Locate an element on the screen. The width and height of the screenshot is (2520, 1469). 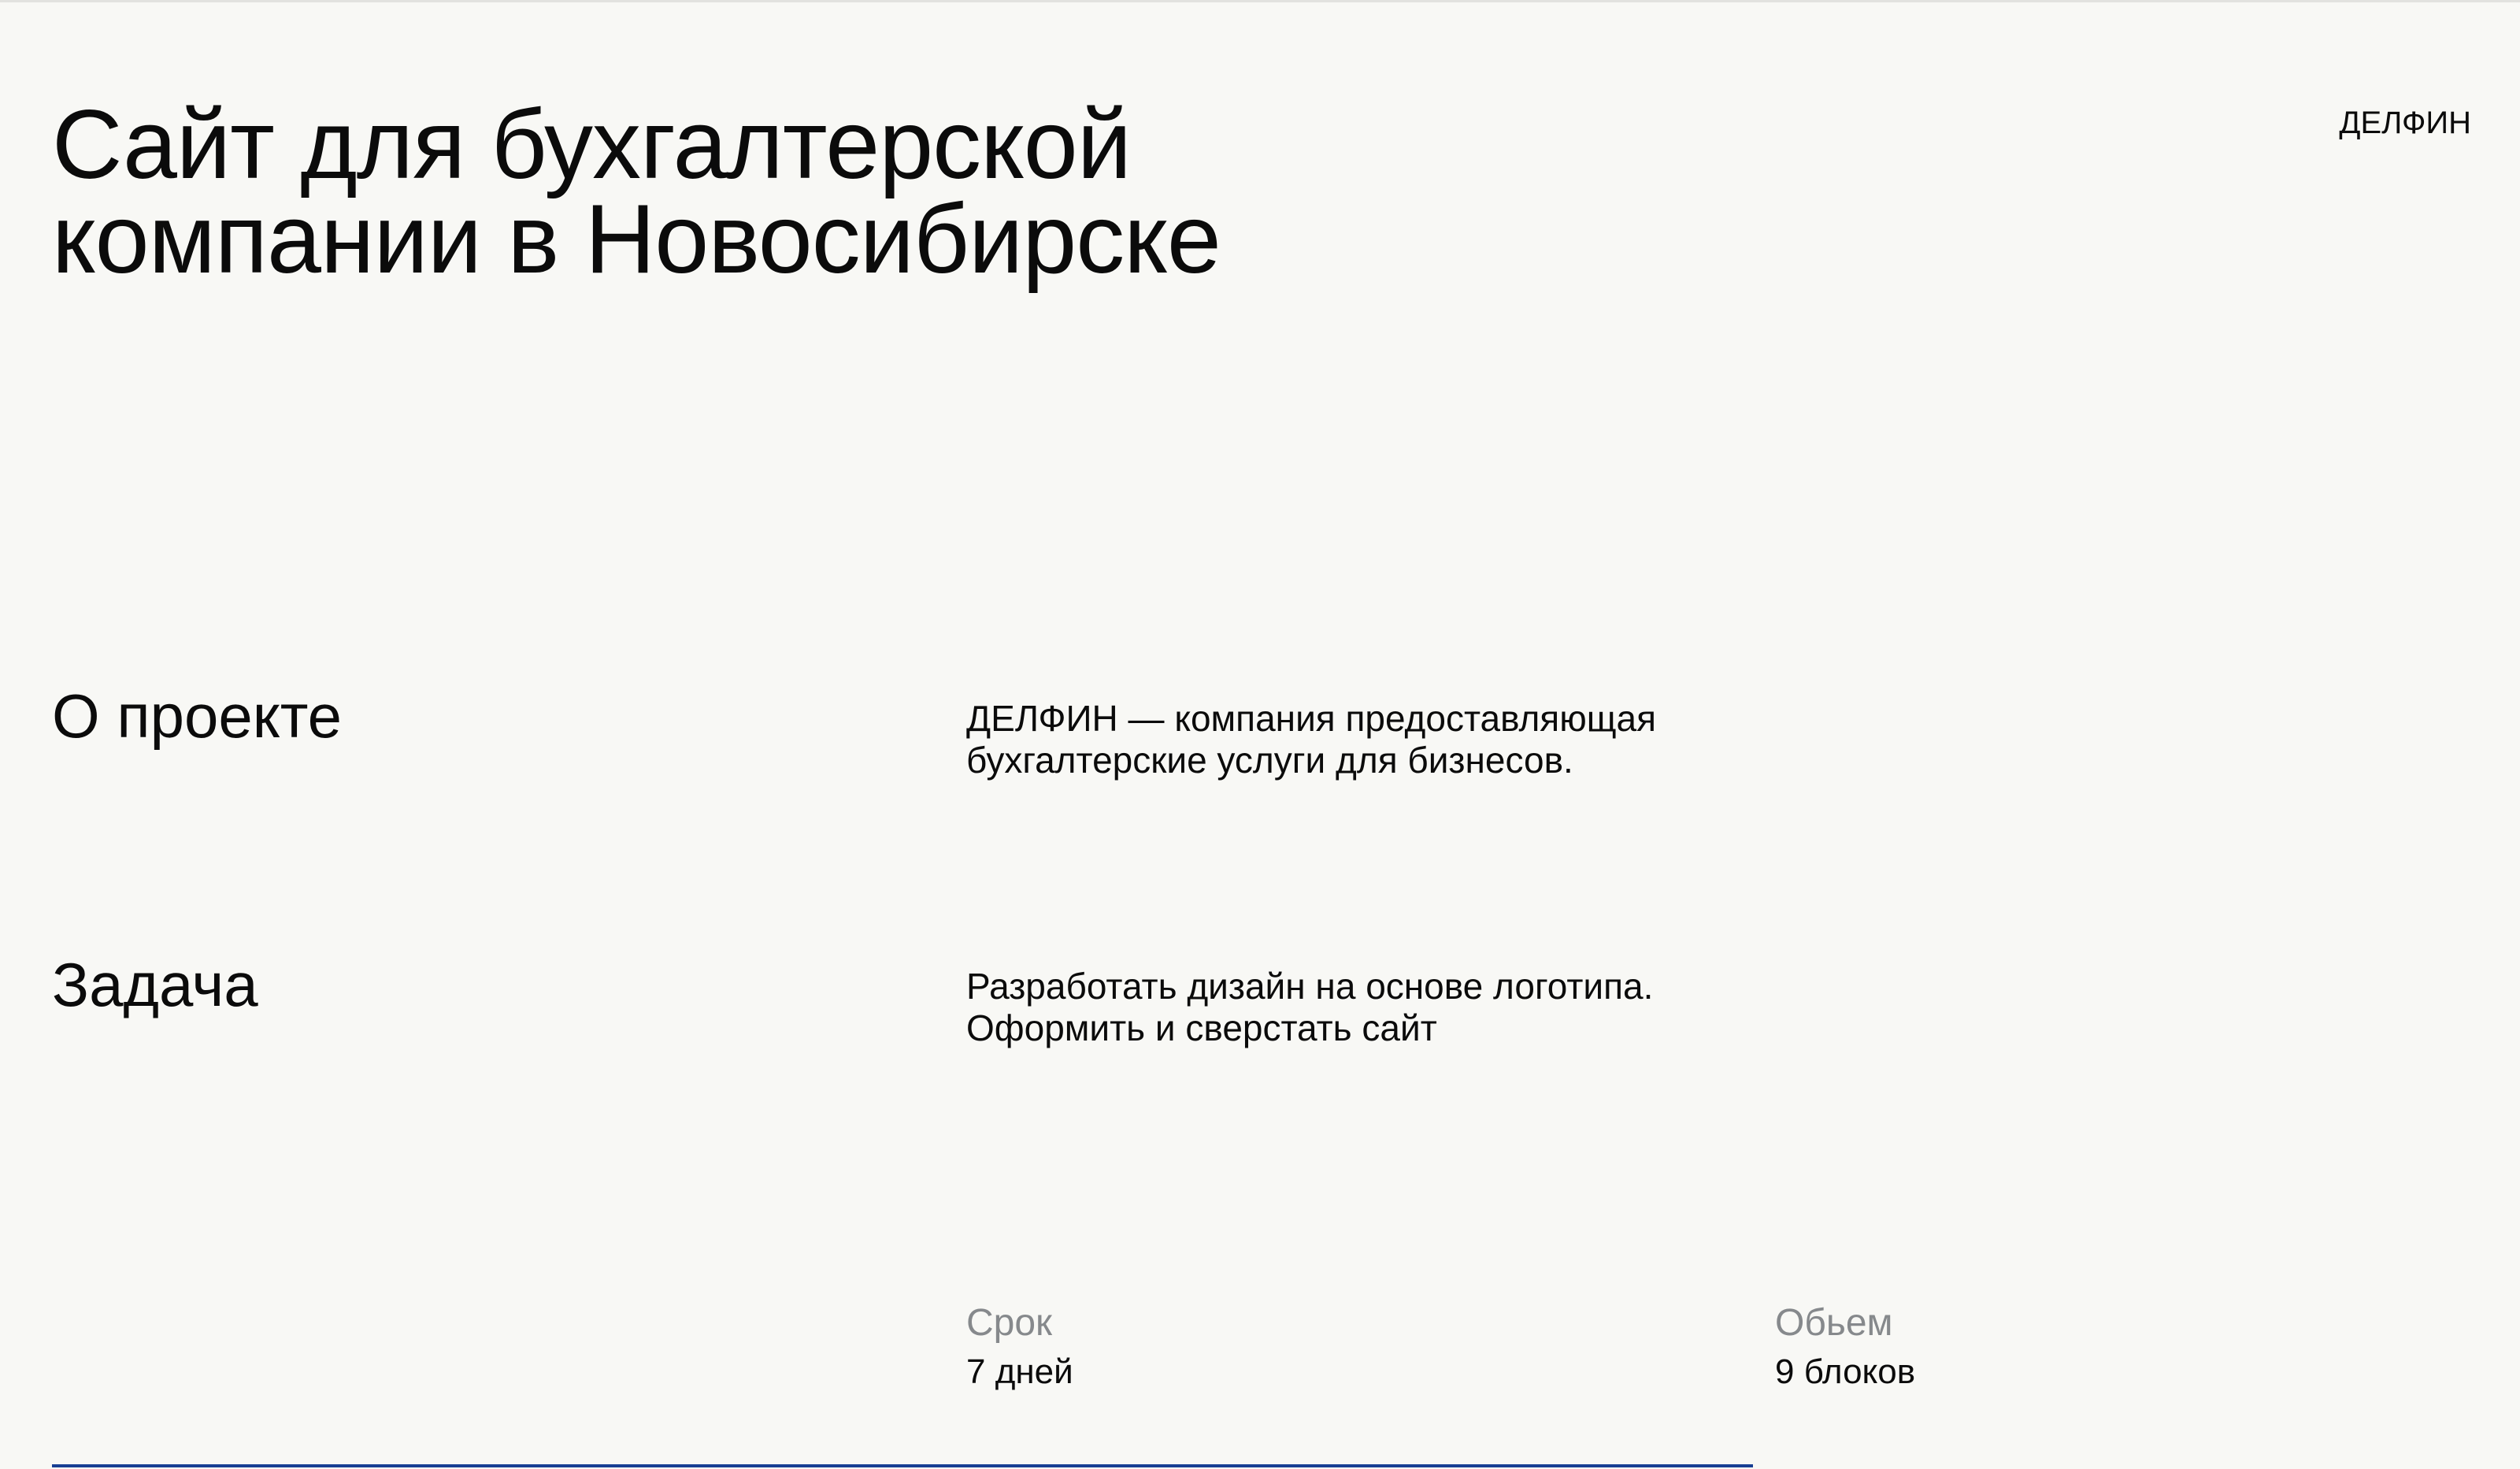
term-label: Срок is located at coordinates (1009, 1323).